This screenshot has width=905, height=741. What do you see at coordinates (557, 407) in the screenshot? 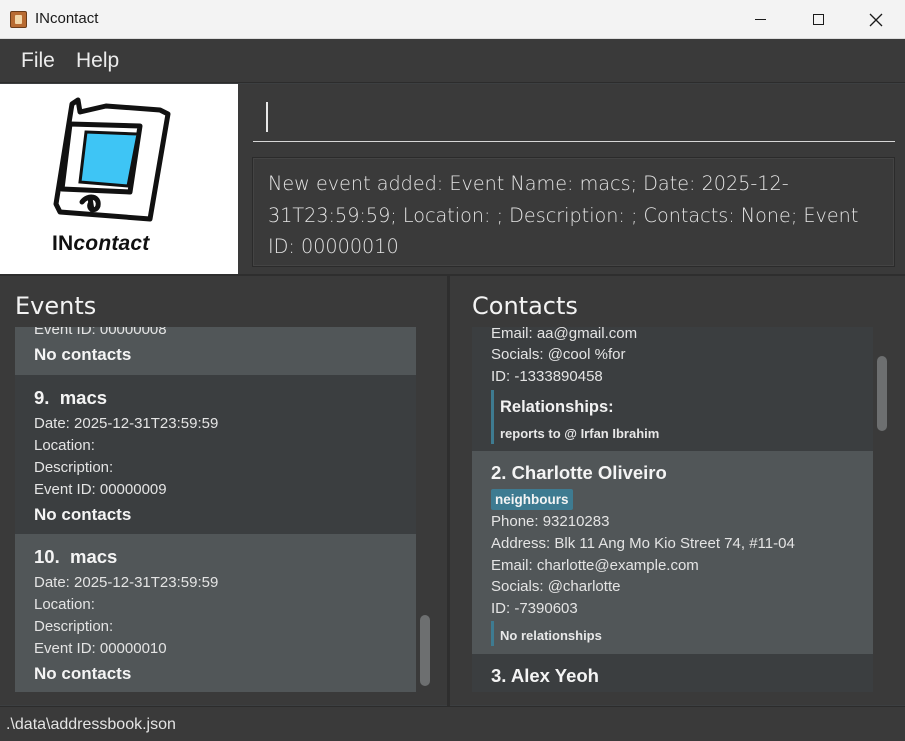
I see `relationships-title: Relationships:` at bounding box center [557, 407].